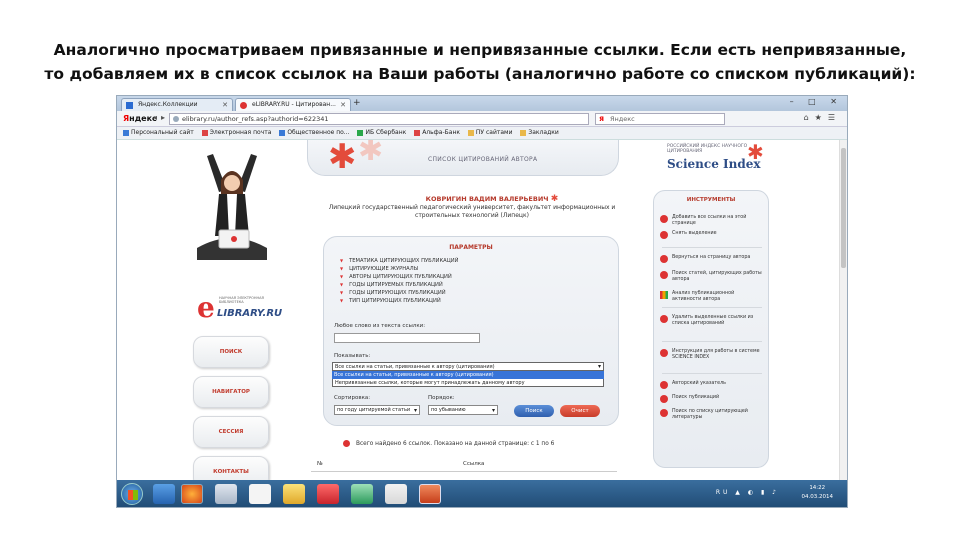 The image size is (960, 540). What do you see at coordinates (132, 494) in the screenshot?
I see `start-button` at bounding box center [132, 494].